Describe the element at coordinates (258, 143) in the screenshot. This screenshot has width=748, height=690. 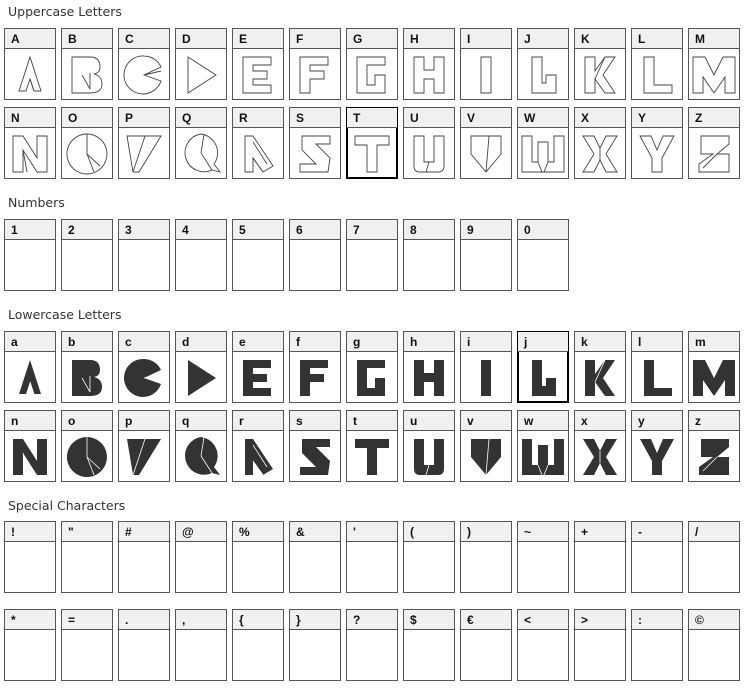
I see `uppercase-cell-r: R` at that location.